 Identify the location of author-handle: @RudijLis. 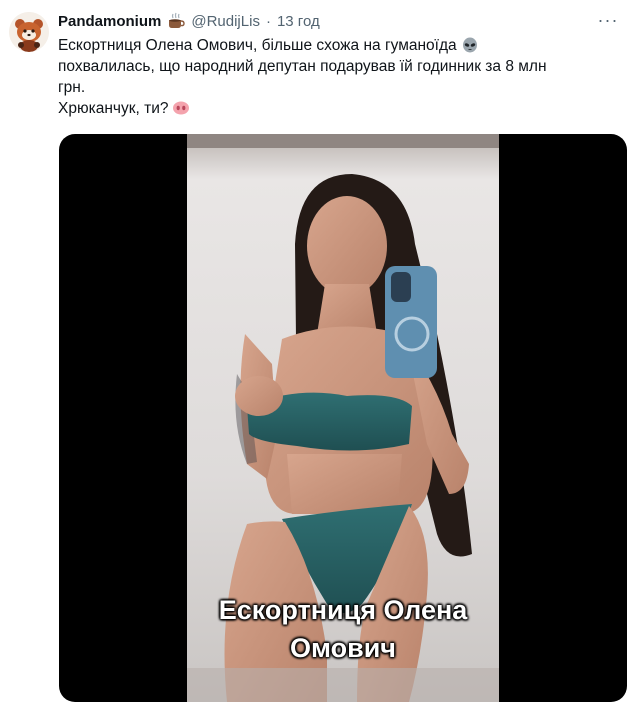
(225, 21).